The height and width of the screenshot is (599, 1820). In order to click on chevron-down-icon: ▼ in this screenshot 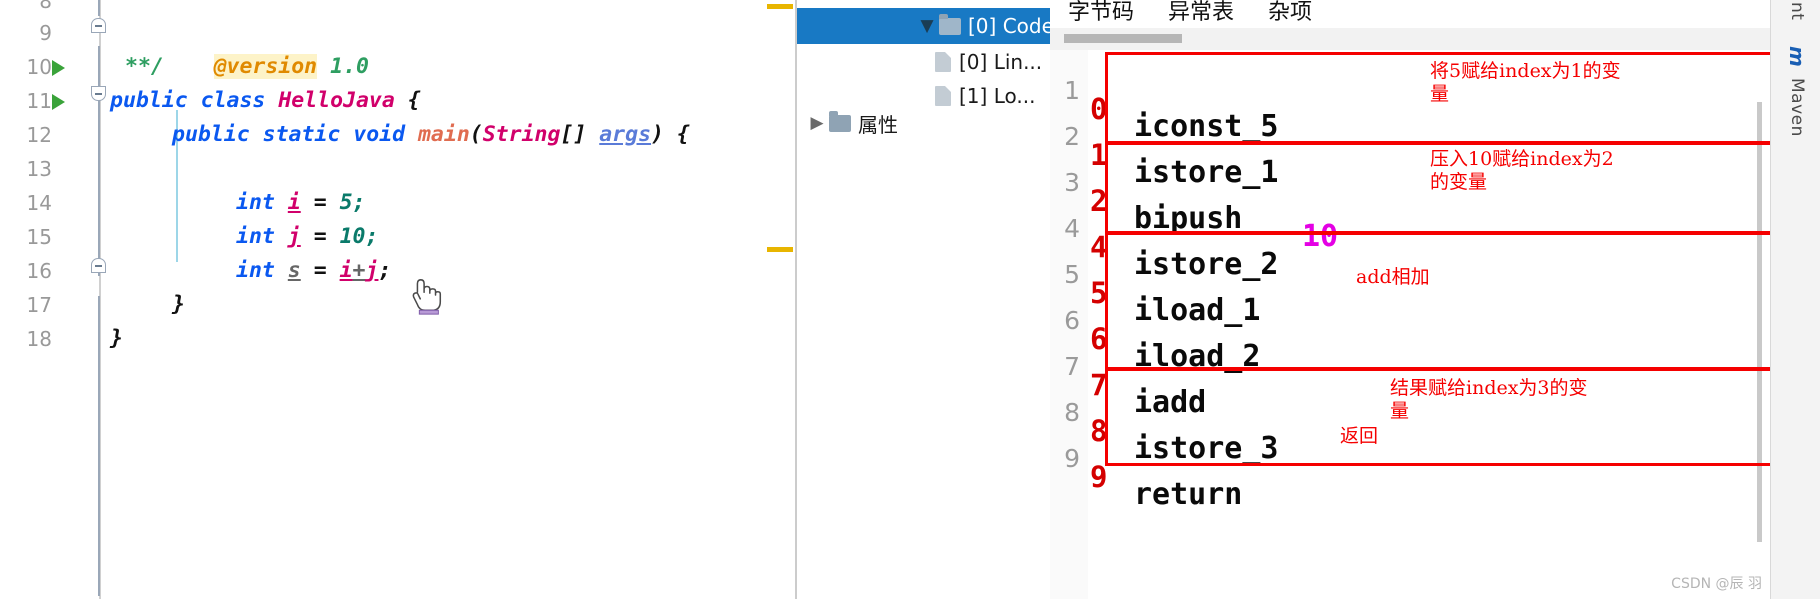, I will do `click(927, 26)`.